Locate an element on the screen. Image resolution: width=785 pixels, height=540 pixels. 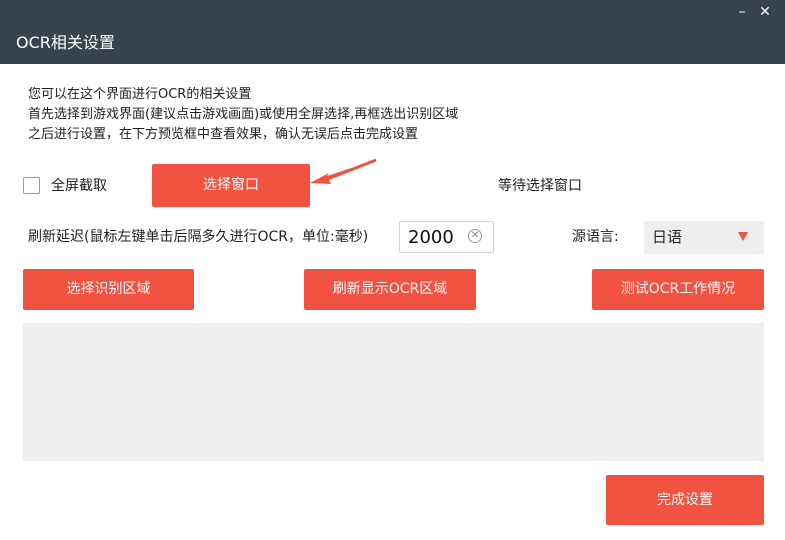
description-line-2: 首先选择到游戏界面(建议点击游戏画面)或使用全屏选择,再框选出识别区域 is located at coordinates (243, 114).